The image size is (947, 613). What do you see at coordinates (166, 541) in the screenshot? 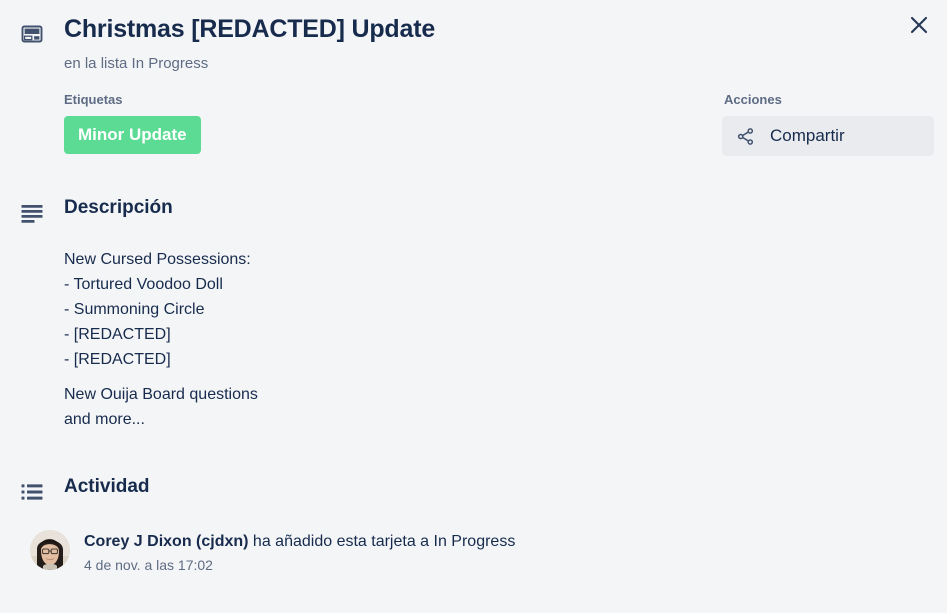
I see `activity-member-name: Corey J Dixon (cjdxn)` at bounding box center [166, 541].